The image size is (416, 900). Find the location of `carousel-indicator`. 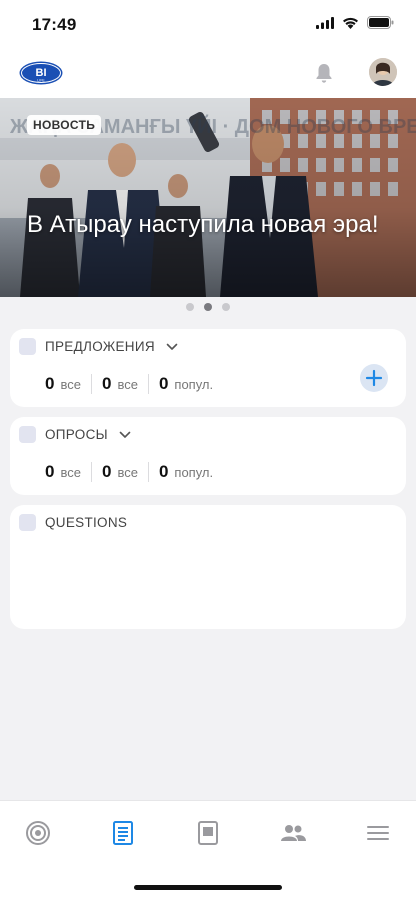

carousel-indicator is located at coordinates (208, 307).